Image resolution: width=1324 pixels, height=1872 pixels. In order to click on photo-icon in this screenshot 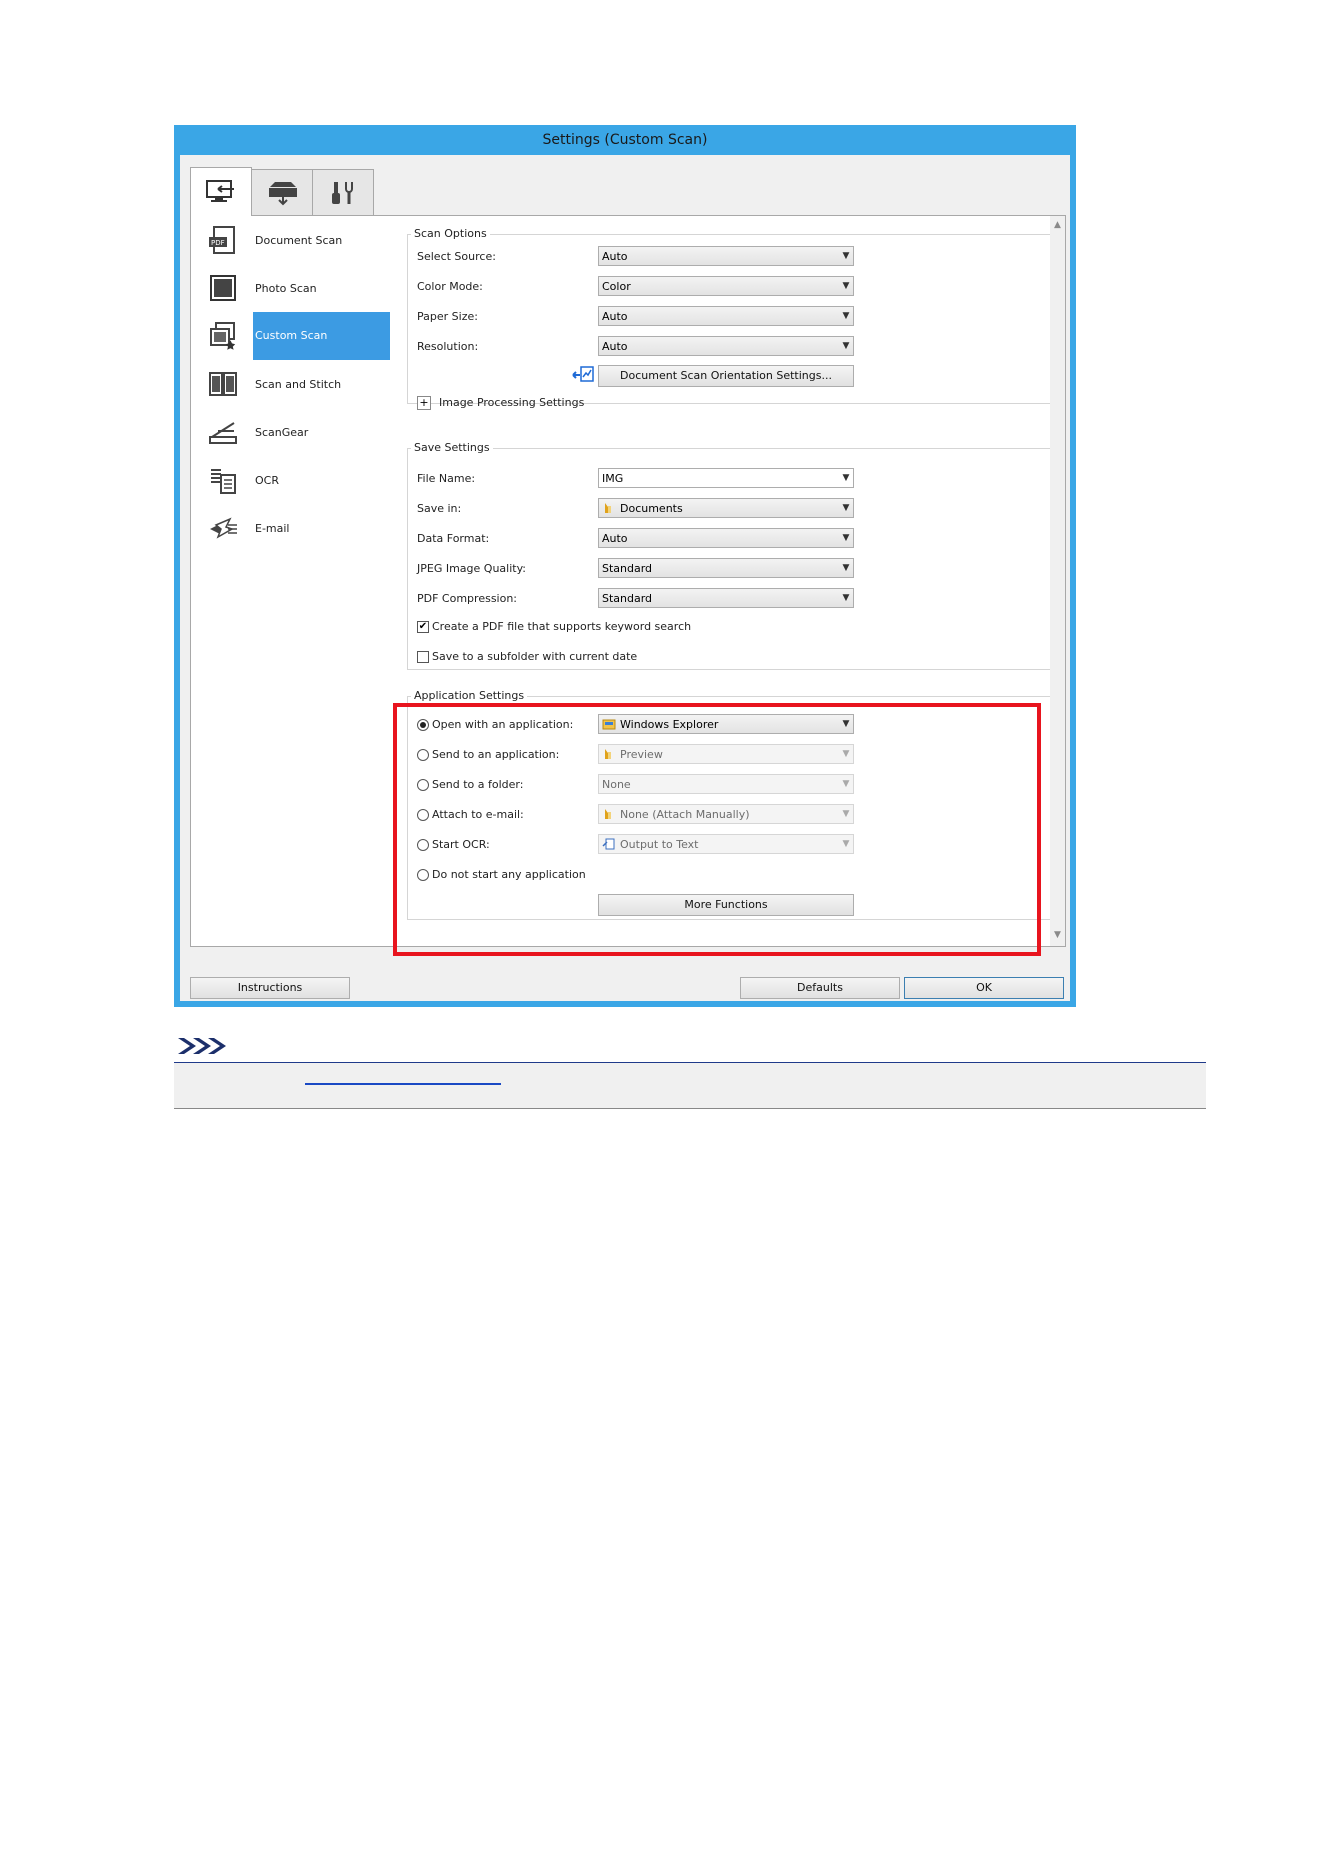, I will do `click(223, 288)`.